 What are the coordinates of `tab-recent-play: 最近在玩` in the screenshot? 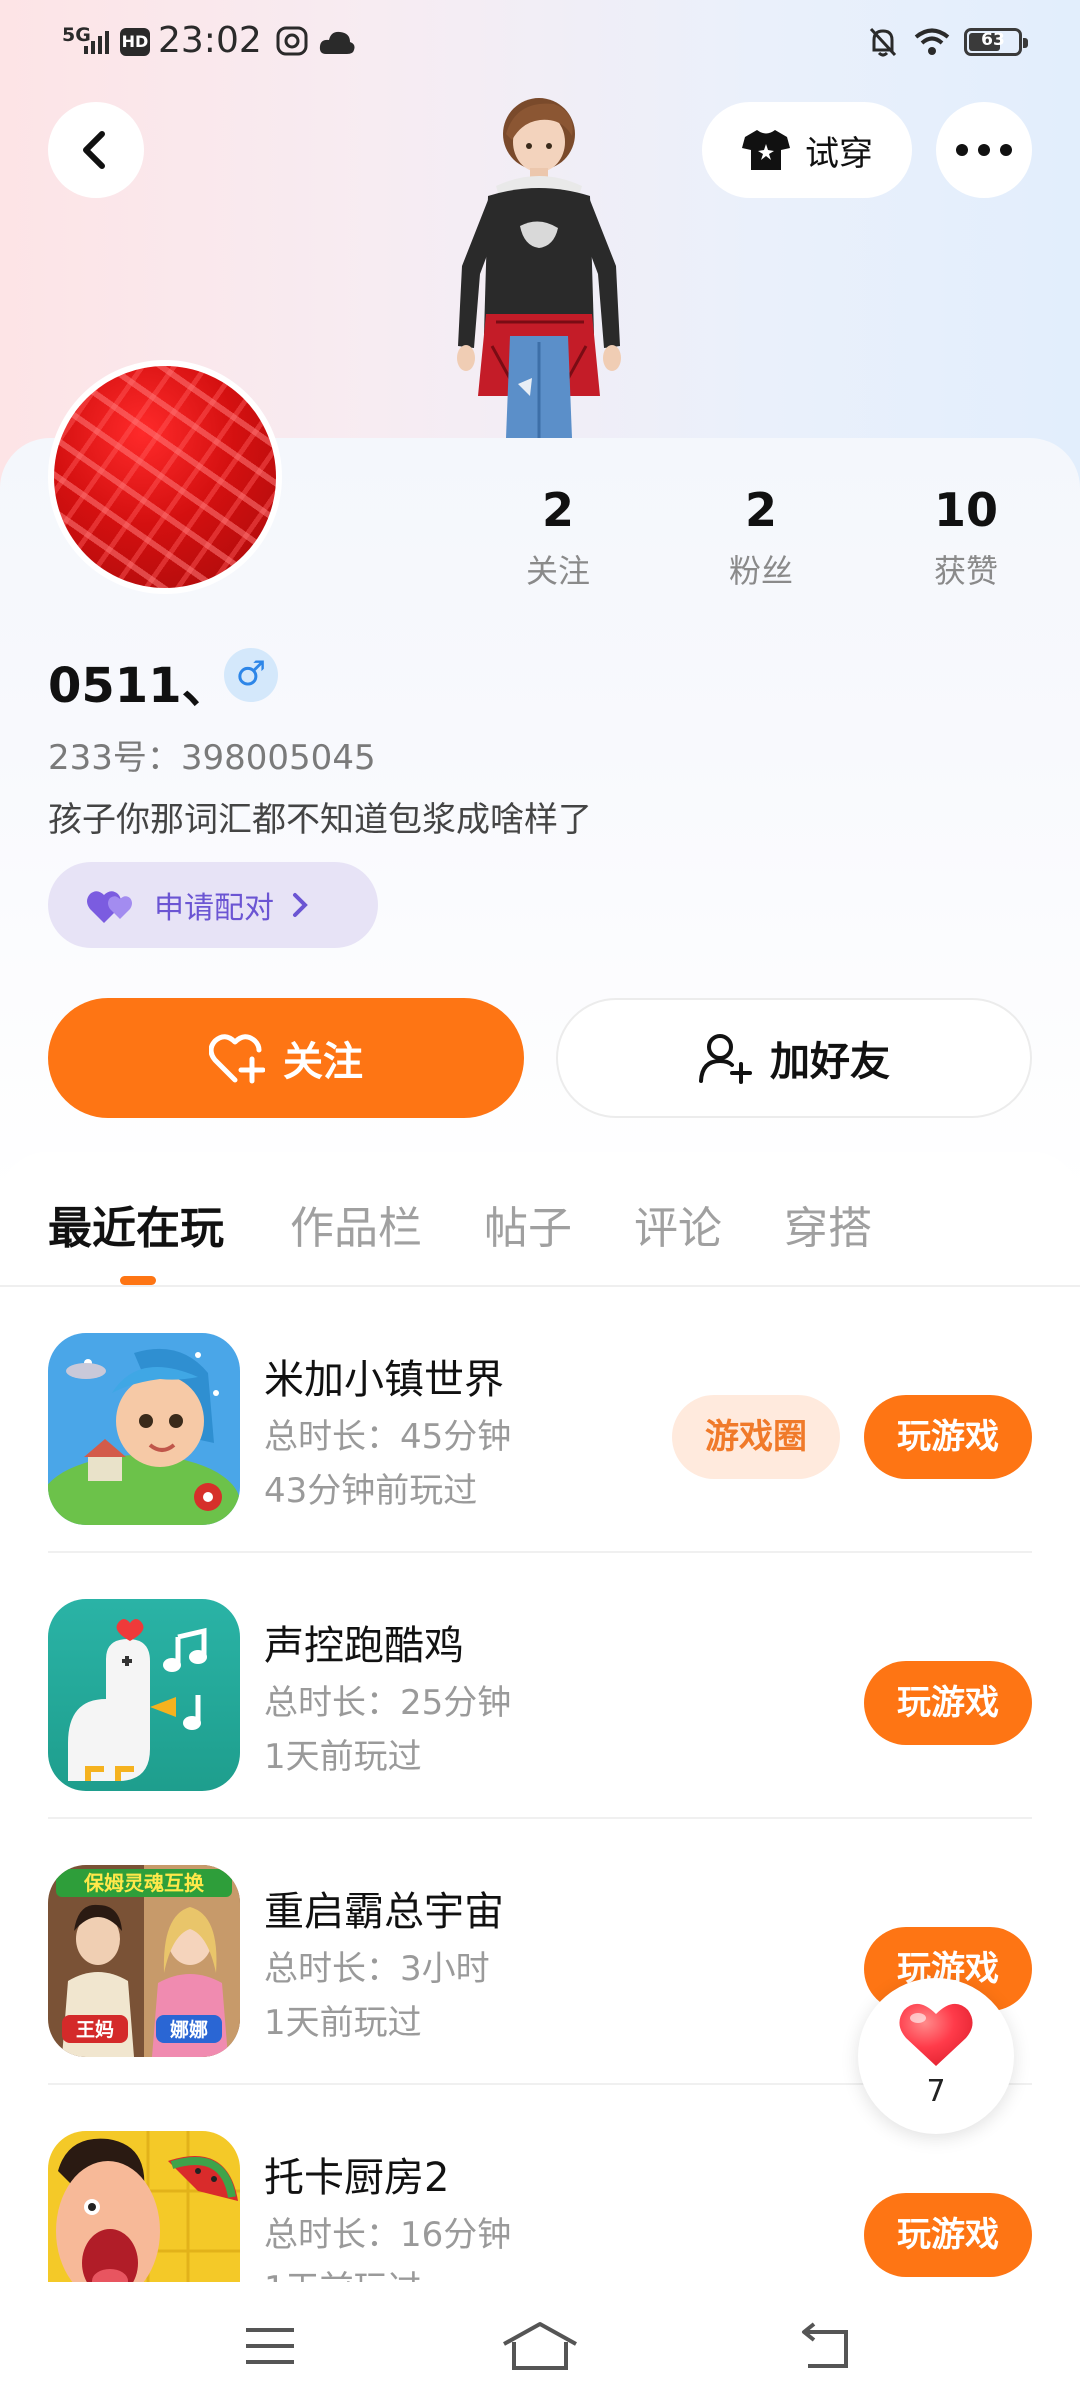 It's located at (136, 1224).